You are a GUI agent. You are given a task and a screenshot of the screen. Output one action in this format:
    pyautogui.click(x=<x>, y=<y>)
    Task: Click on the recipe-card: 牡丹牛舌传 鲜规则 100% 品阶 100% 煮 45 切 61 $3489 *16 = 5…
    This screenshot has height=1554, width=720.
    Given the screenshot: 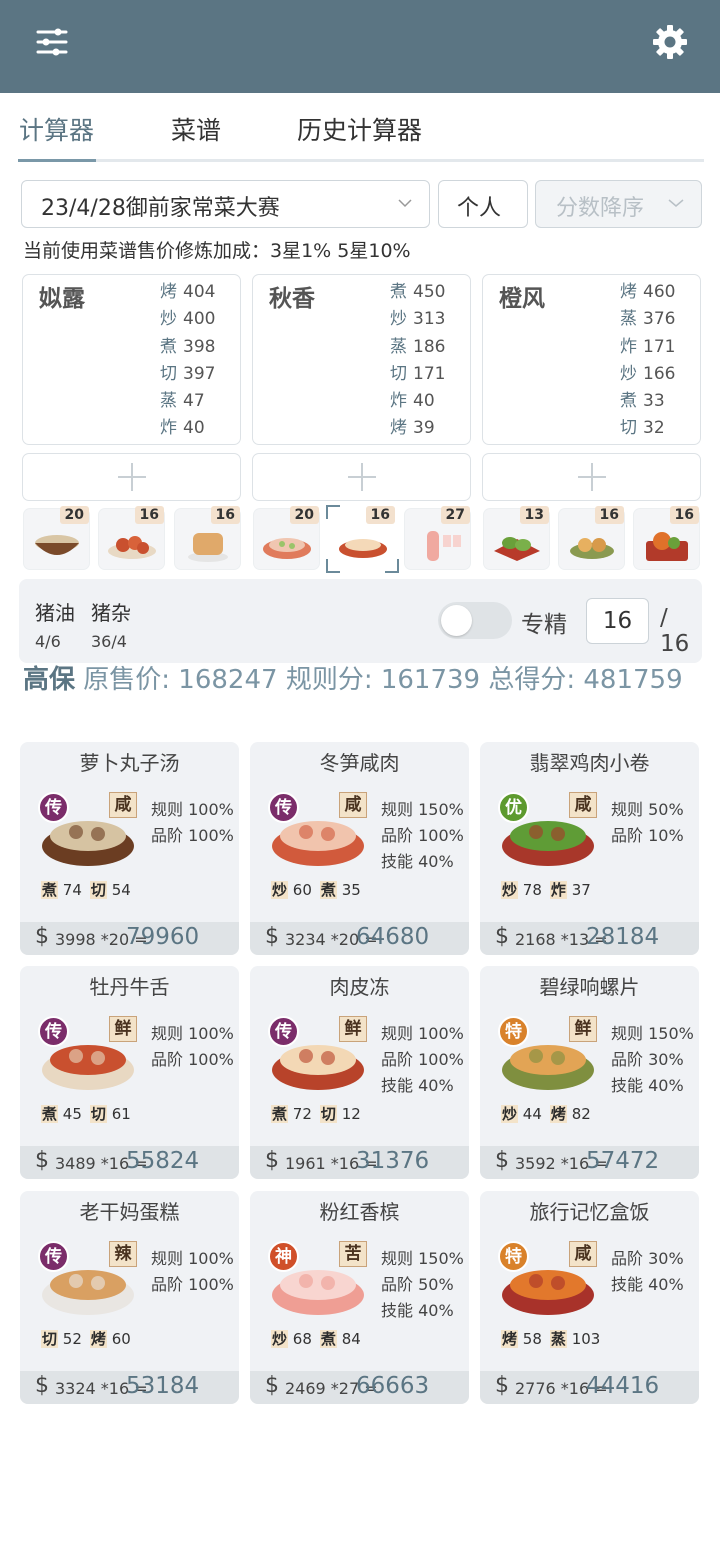 What is the action you would take?
    pyautogui.click(x=129, y=1072)
    